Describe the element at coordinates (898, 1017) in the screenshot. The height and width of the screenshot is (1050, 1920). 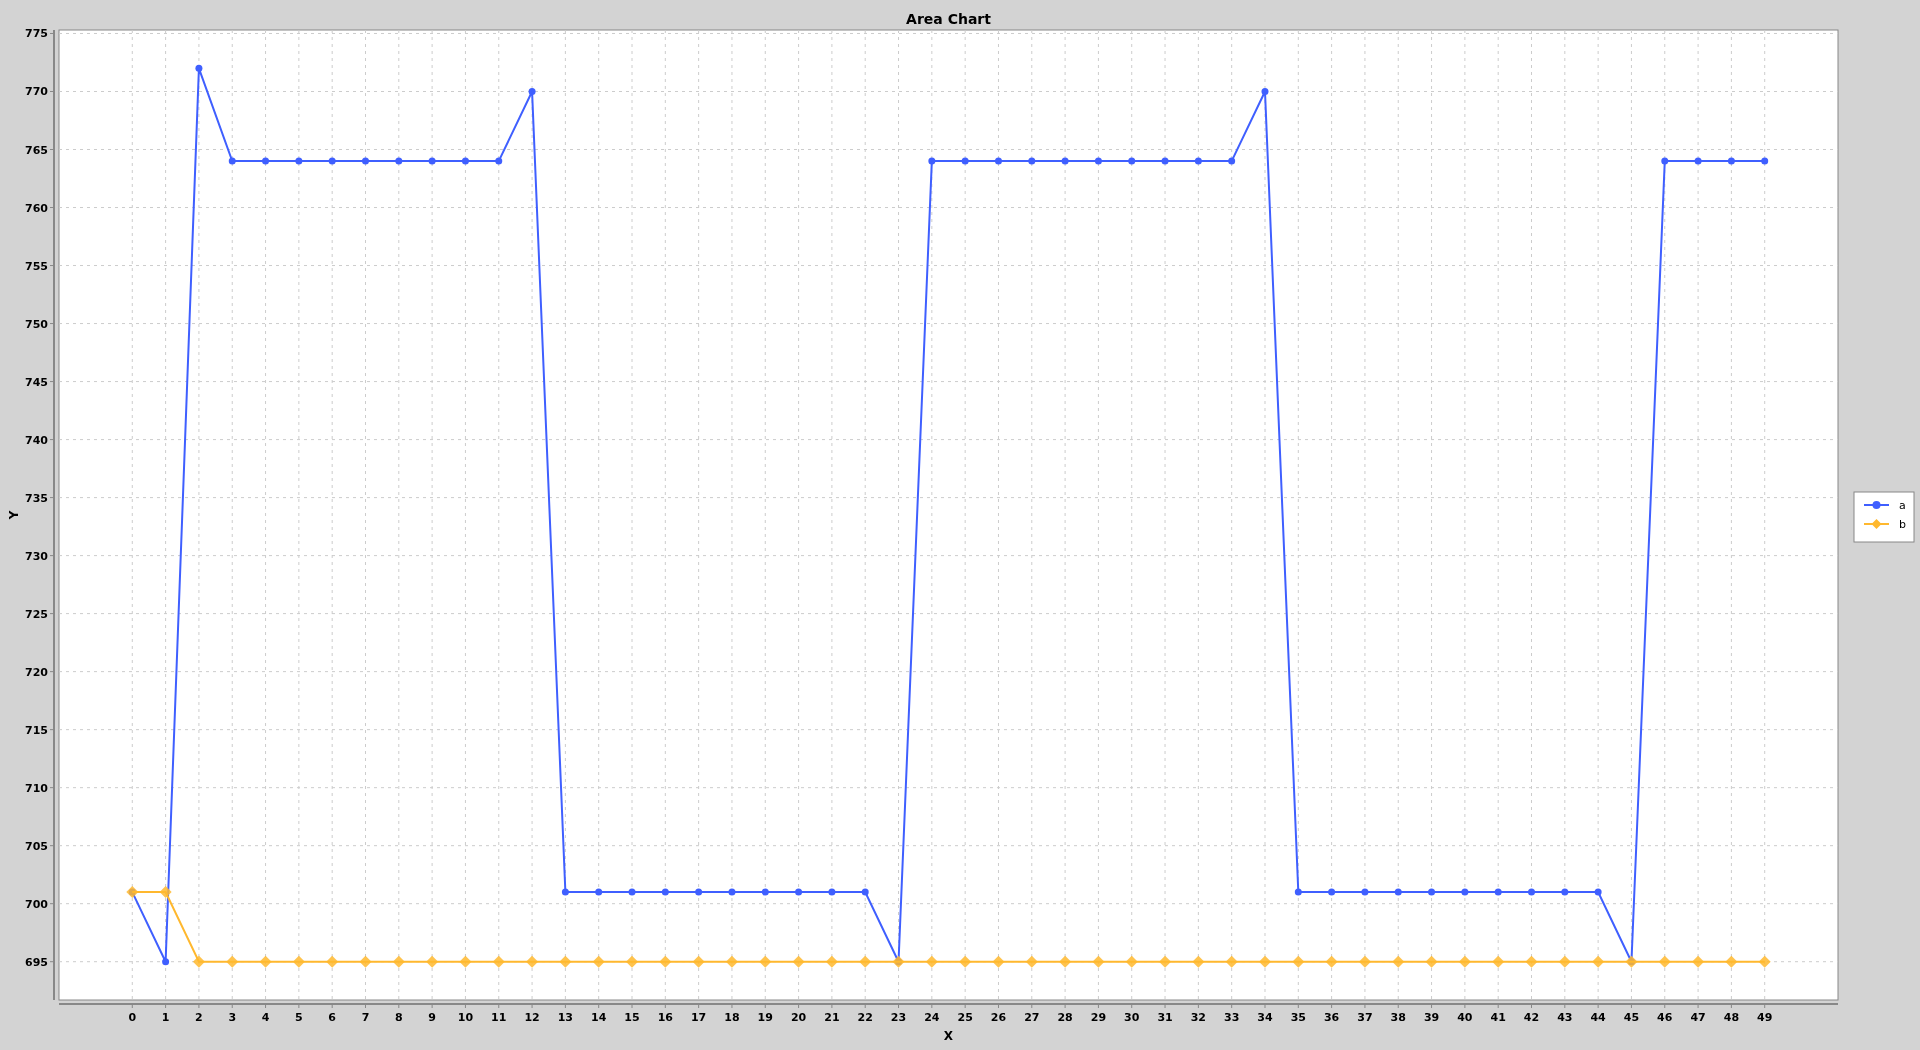
I see `x-tick-label: 23` at that location.